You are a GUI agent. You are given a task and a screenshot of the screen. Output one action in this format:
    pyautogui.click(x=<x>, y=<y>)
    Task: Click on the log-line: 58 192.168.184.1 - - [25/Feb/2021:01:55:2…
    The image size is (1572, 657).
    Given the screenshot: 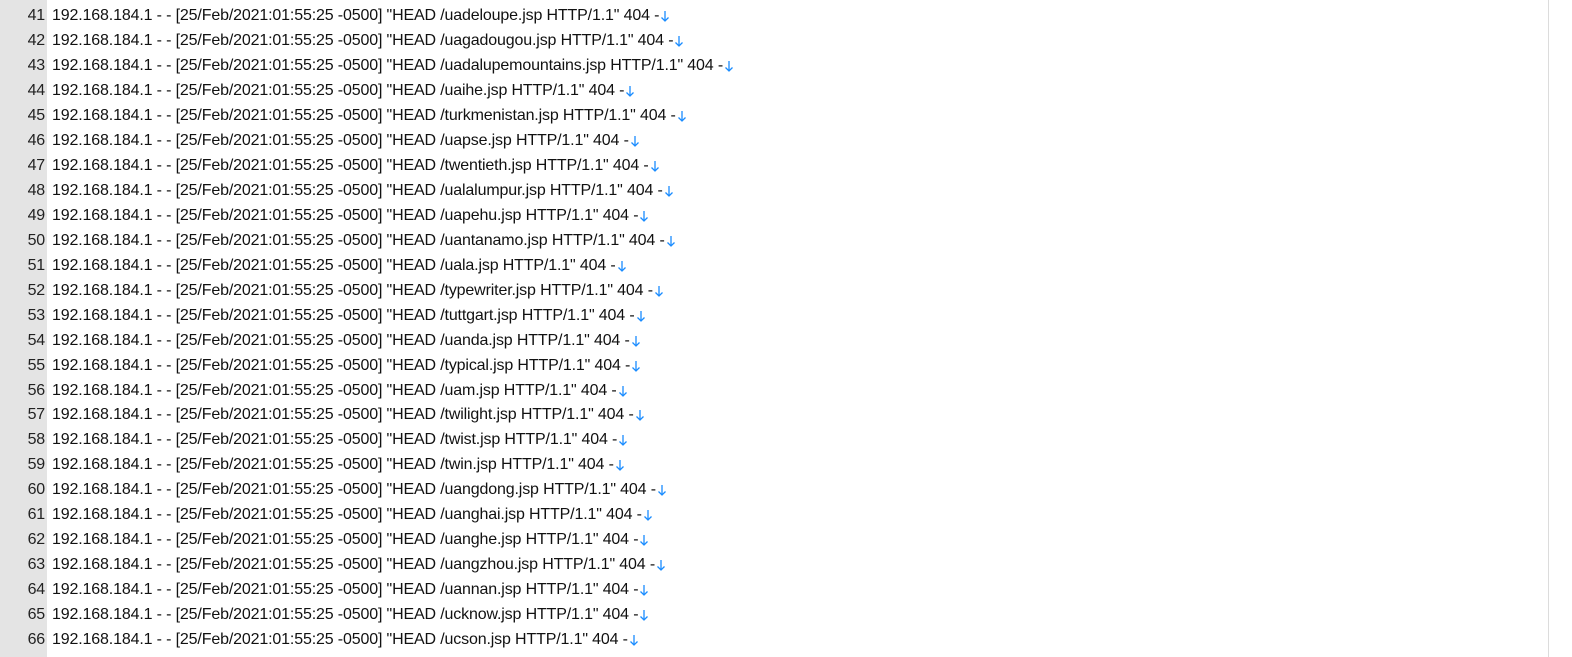 What is the action you would take?
    pyautogui.click(x=780, y=440)
    